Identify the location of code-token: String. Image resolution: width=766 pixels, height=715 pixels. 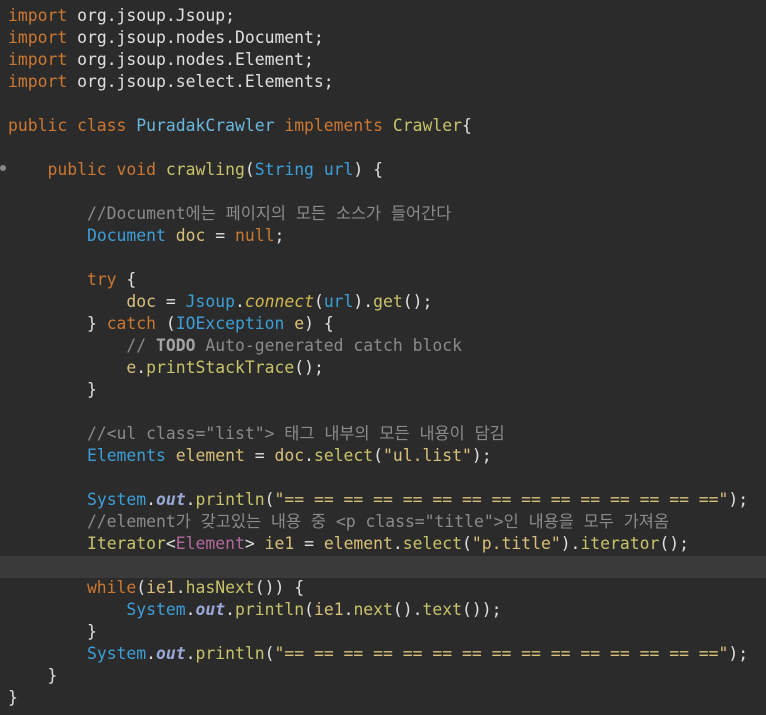
(284, 169).